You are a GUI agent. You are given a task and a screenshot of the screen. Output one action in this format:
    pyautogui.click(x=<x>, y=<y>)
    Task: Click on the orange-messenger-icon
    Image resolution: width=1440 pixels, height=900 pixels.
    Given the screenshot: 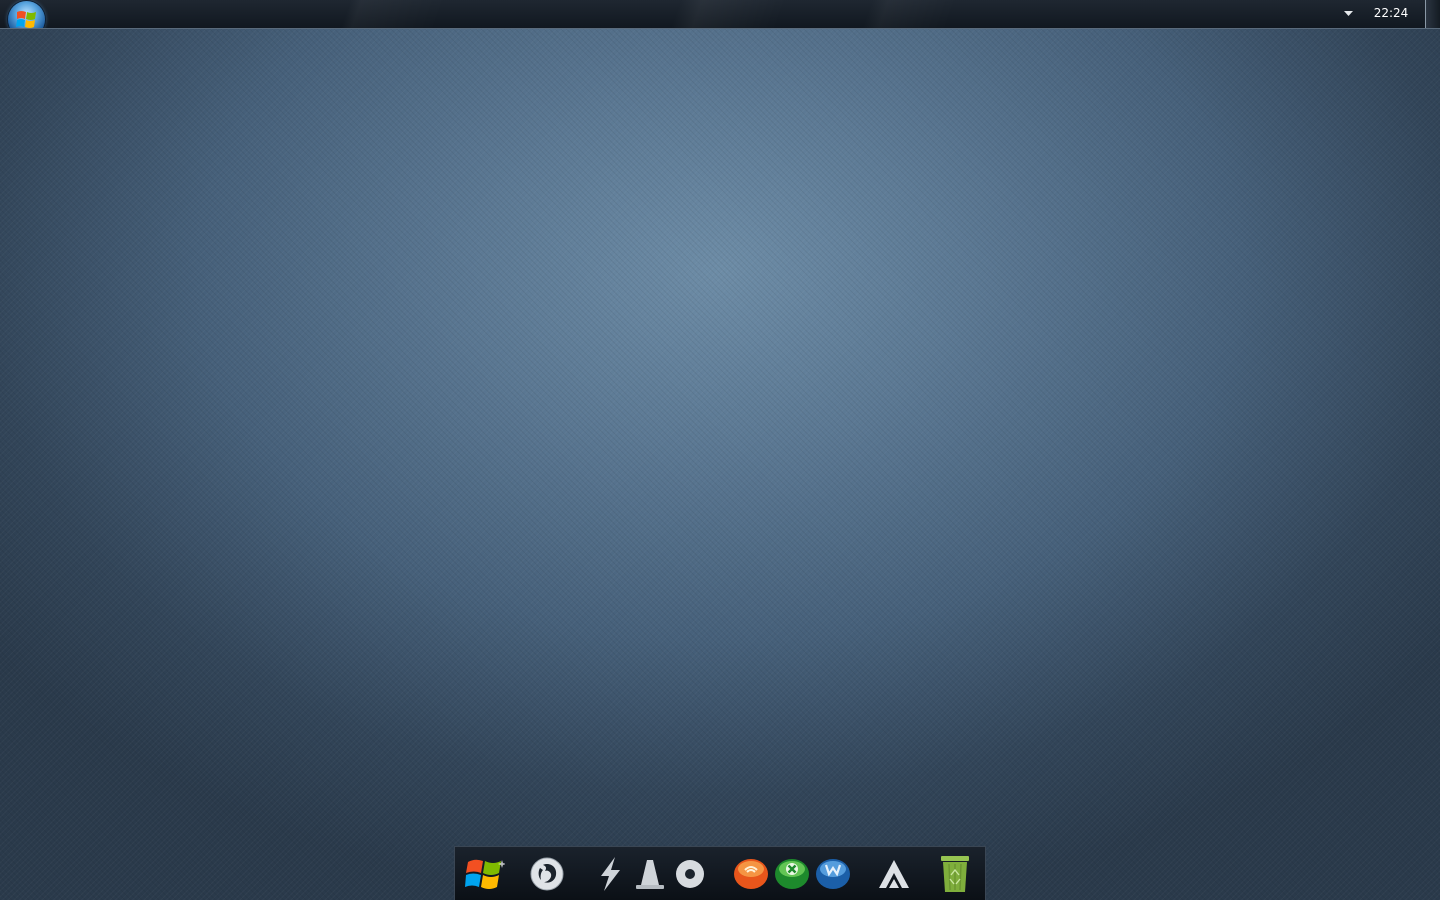 What is the action you would take?
    pyautogui.click(x=751, y=874)
    